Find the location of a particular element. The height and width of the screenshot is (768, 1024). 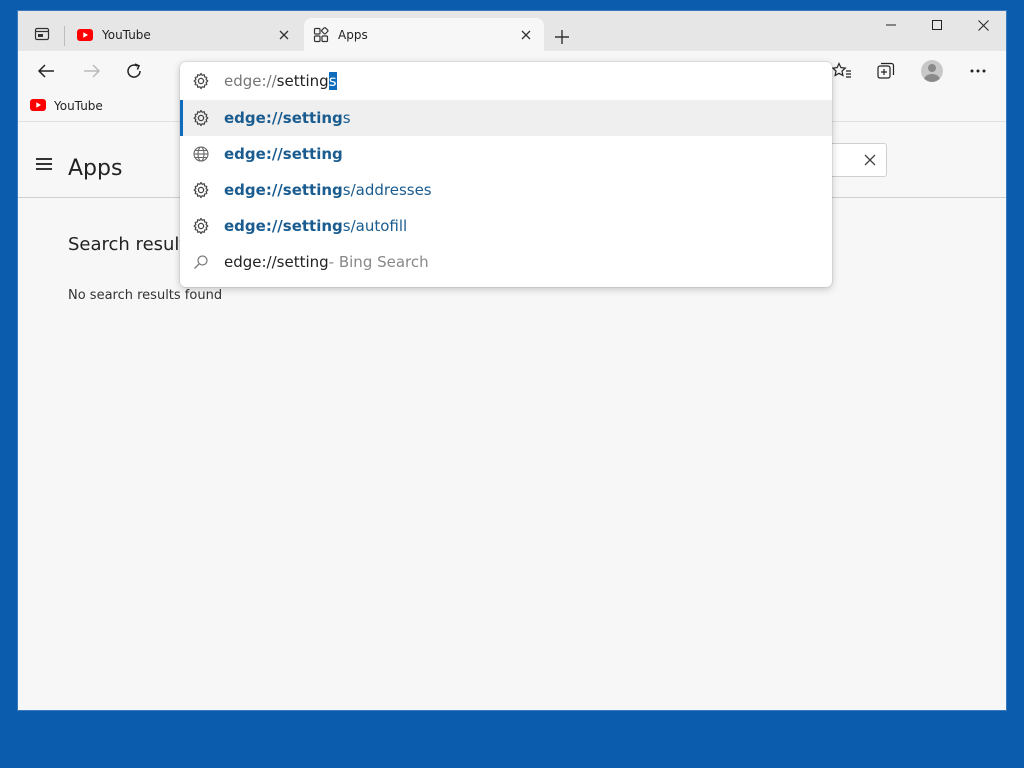

back-button is located at coordinates (46, 71).